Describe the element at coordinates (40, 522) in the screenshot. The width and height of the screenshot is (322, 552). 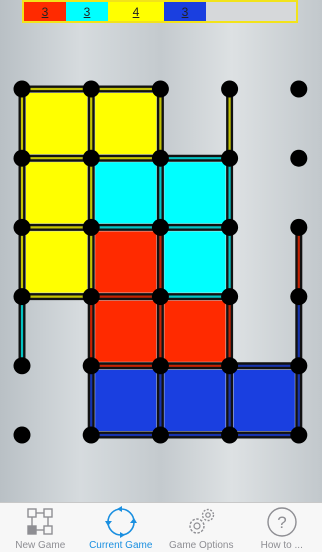
I see `new-game-icon` at that location.